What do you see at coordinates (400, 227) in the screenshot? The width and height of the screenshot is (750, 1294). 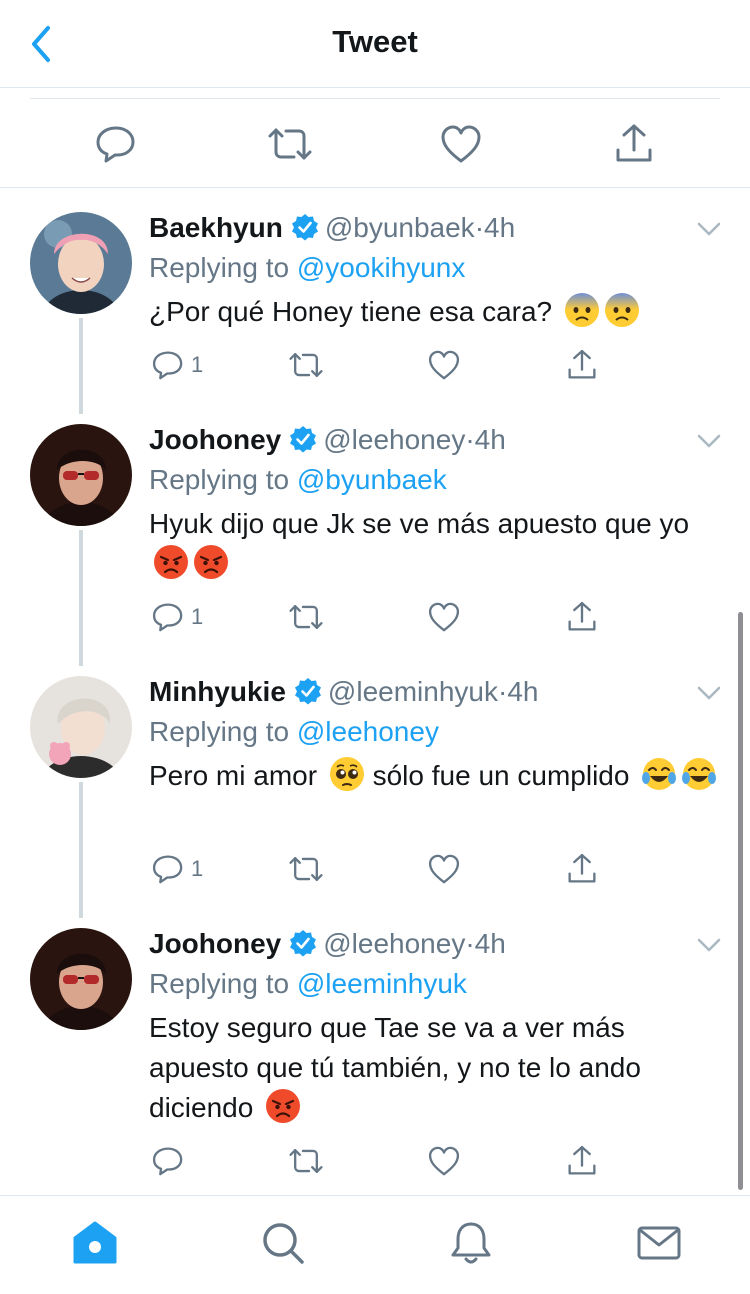 I see `handle: @byunbaek` at bounding box center [400, 227].